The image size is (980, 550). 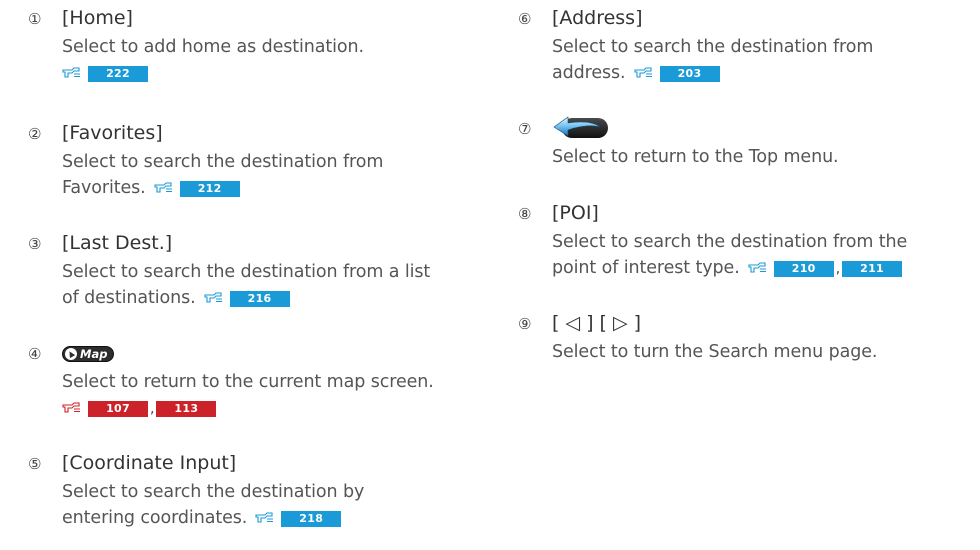 What do you see at coordinates (94, 354) in the screenshot?
I see `map-button-label: Map` at bounding box center [94, 354].